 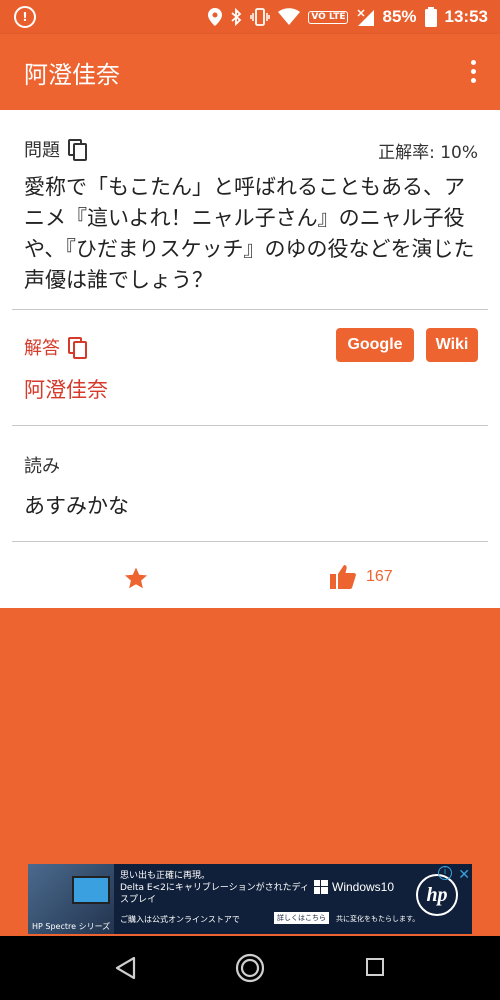 What do you see at coordinates (72, 75) in the screenshot?
I see `page-title: 阿澄佳奈` at bounding box center [72, 75].